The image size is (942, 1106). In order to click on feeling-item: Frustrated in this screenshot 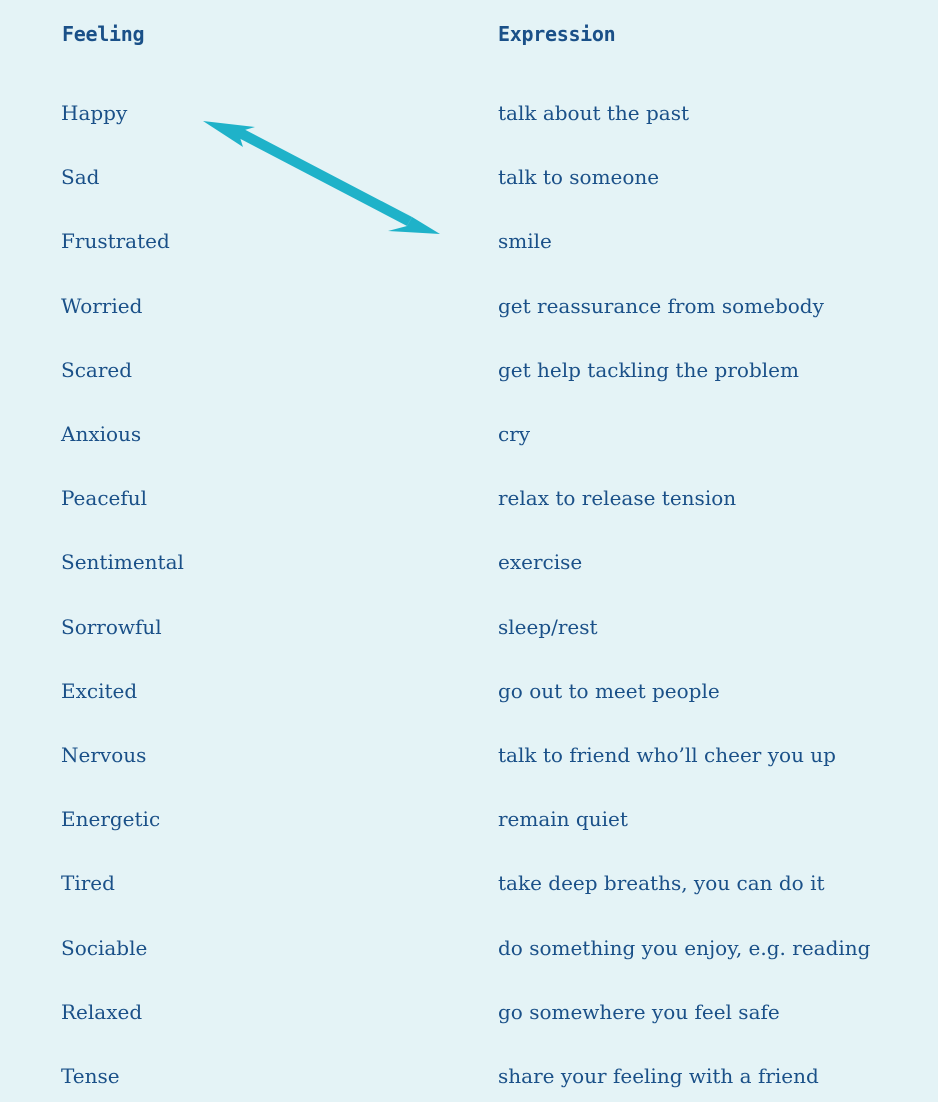, I will do `click(115, 241)`.